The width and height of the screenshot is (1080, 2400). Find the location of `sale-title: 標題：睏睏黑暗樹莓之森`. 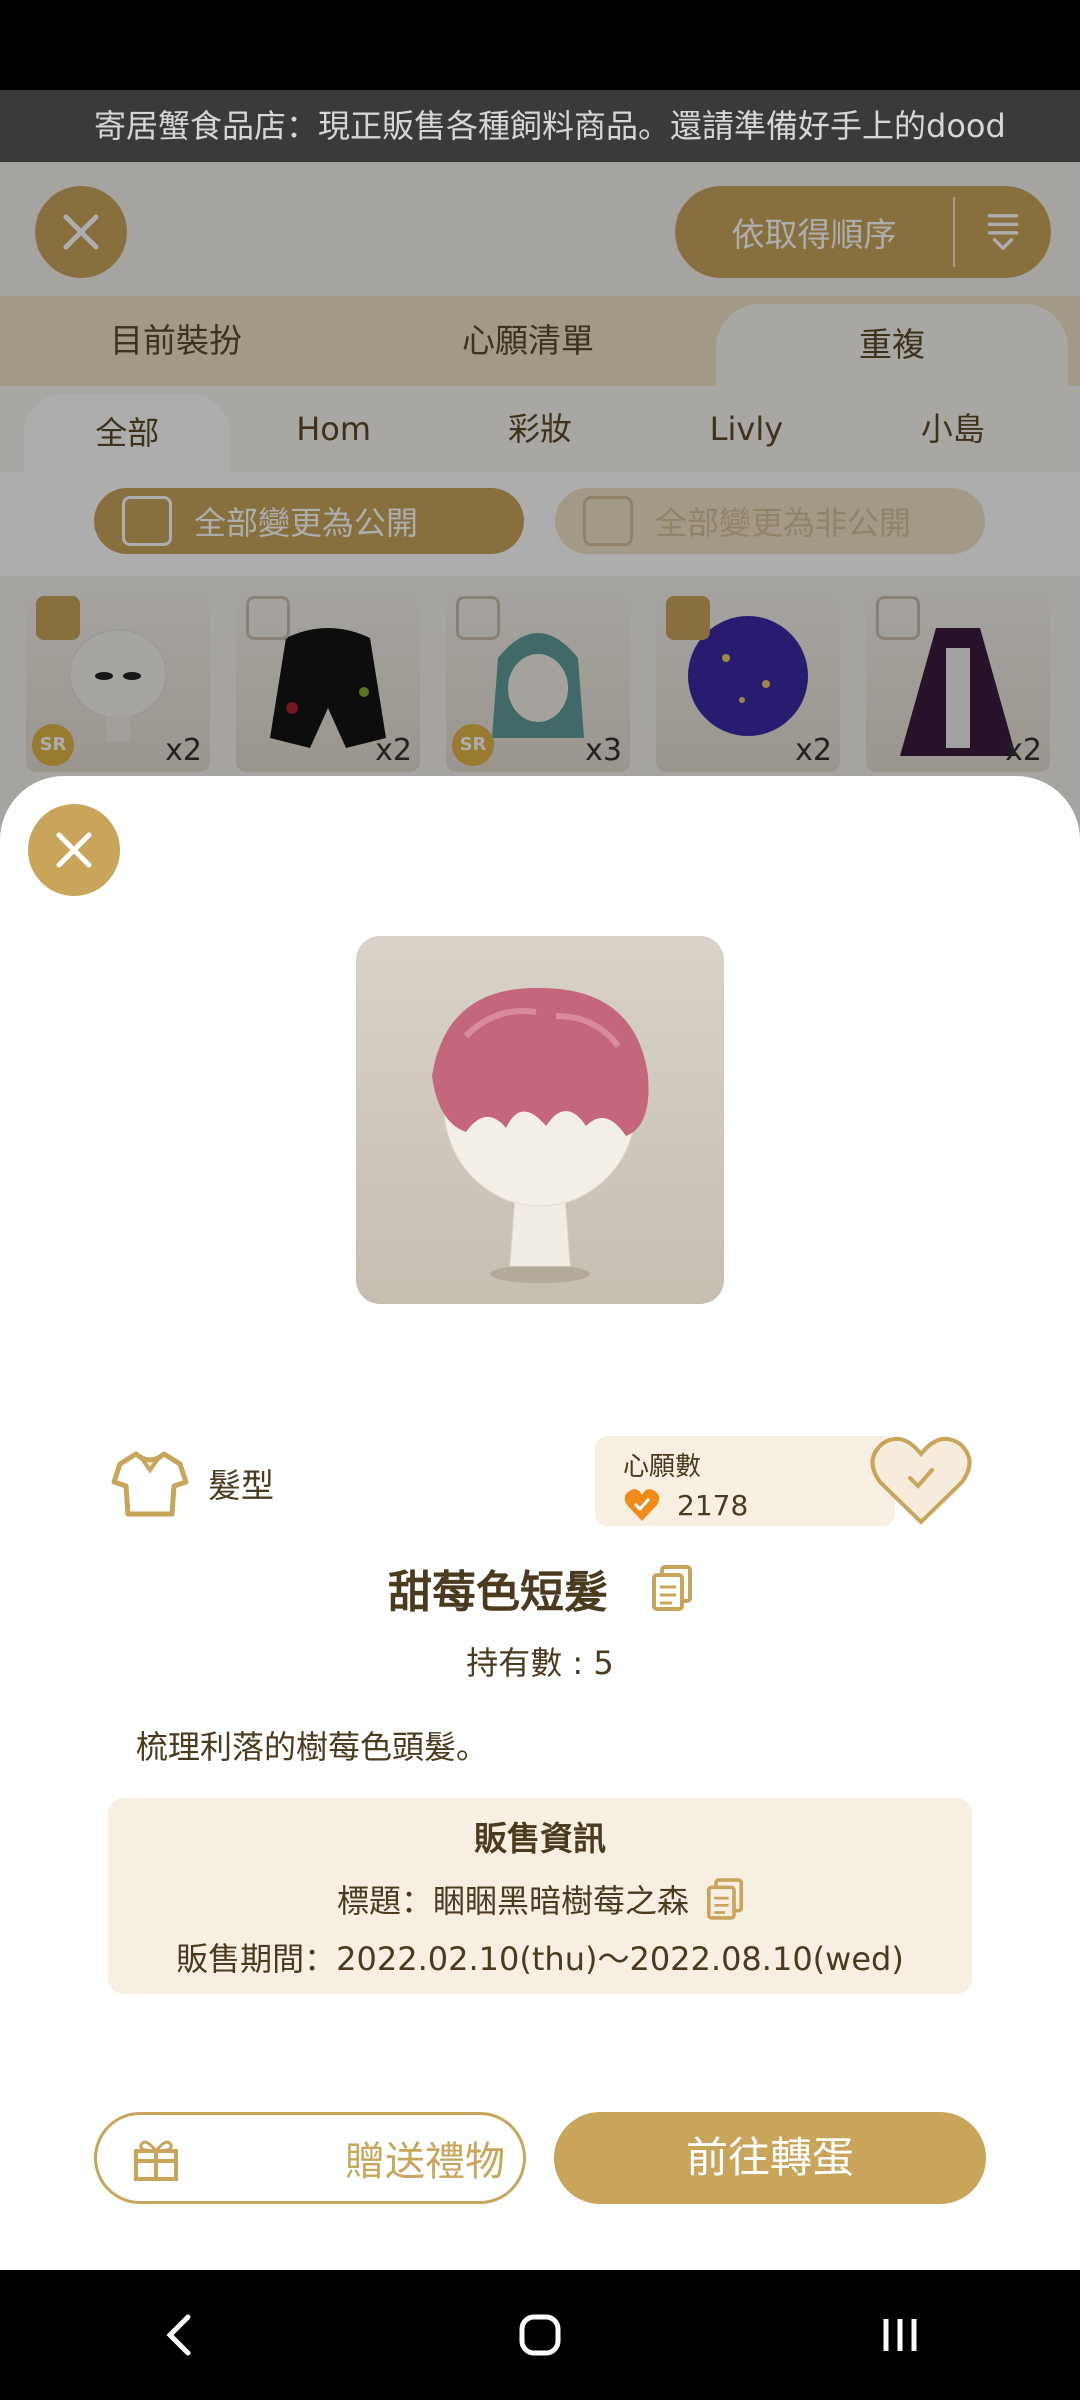

sale-title: 標題：睏睏黑暗樹莓之森 is located at coordinates (512, 1901).